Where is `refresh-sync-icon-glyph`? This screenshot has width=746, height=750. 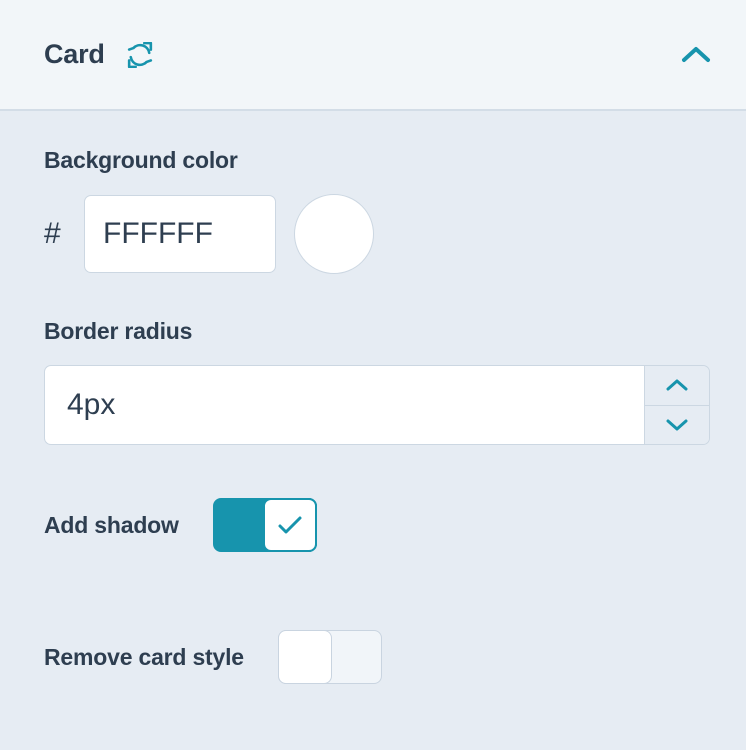 refresh-sync-icon-glyph is located at coordinates (139, 54).